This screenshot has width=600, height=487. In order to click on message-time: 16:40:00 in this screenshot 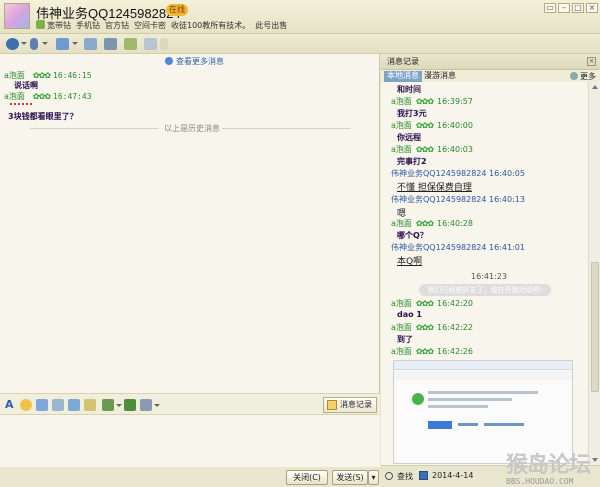, I will do `click(455, 125)`.